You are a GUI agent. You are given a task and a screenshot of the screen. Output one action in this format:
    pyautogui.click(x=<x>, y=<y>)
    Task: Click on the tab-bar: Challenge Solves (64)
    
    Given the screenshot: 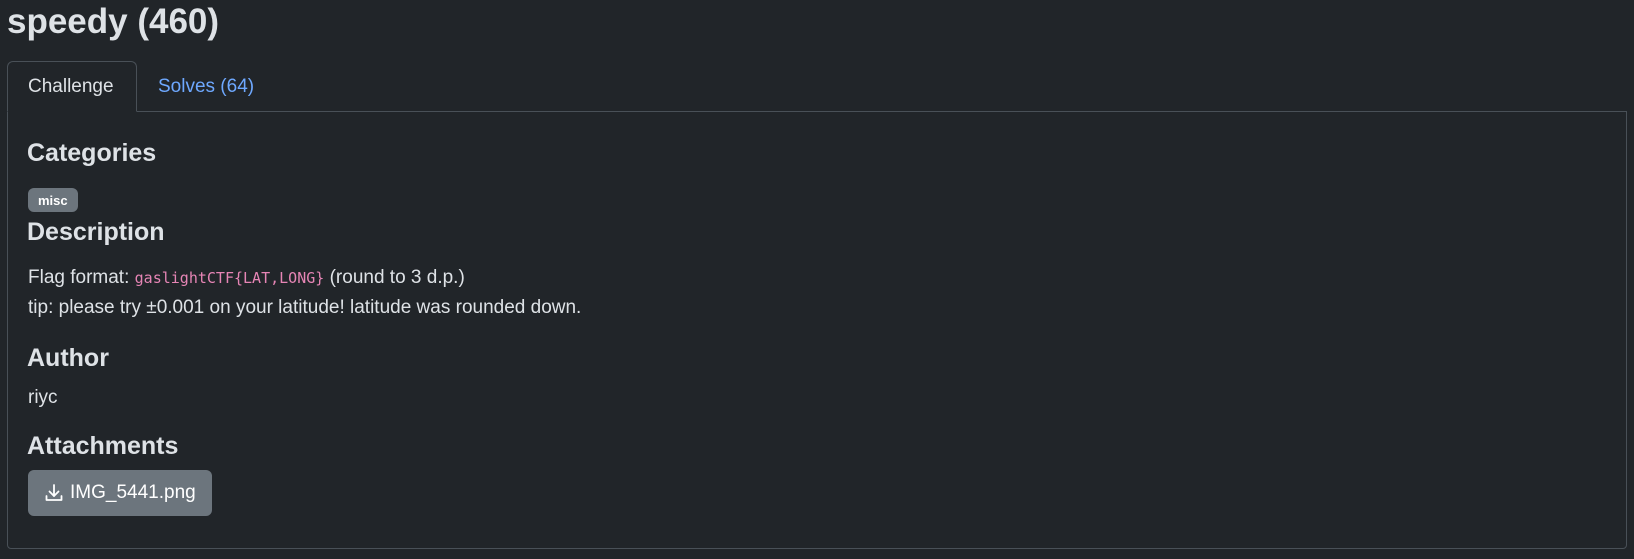 What is the action you would take?
    pyautogui.click(x=817, y=86)
    